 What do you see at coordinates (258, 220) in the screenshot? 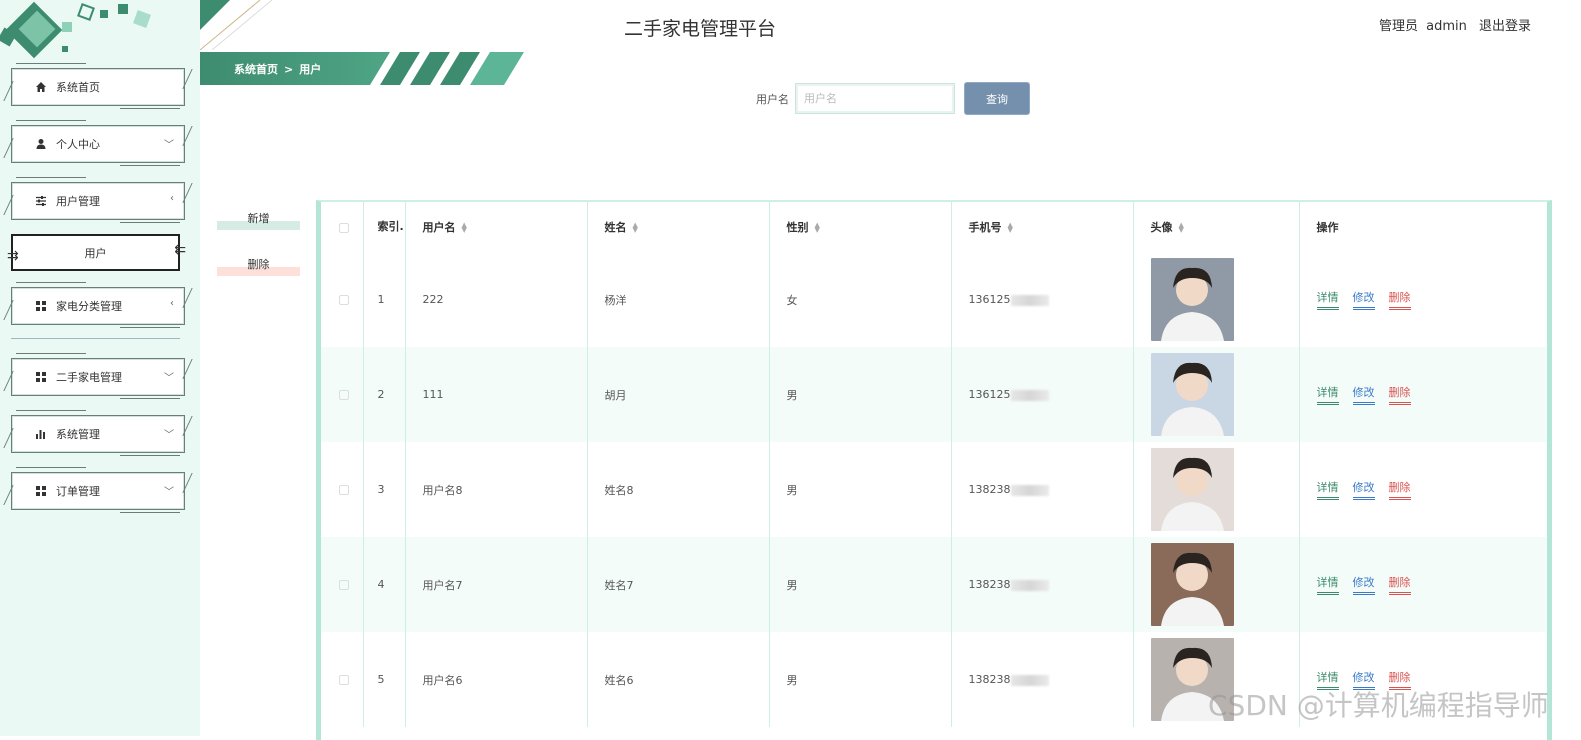
I see `add-button: 新增` at bounding box center [258, 220].